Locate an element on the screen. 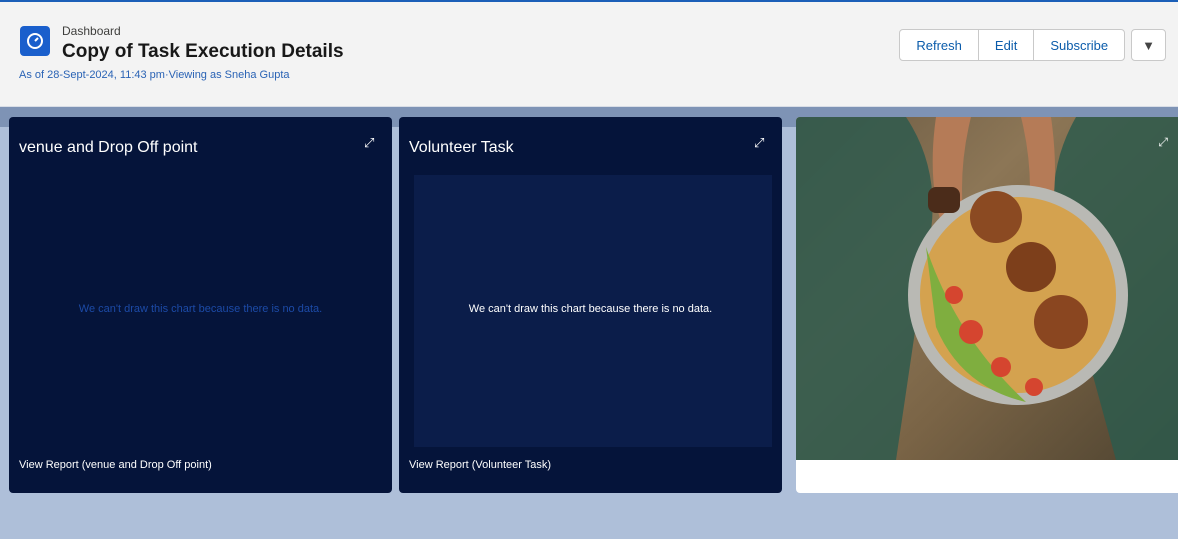 The width and height of the screenshot is (1178, 539). chevron-down-icon: ▼ is located at coordinates (1148, 45).